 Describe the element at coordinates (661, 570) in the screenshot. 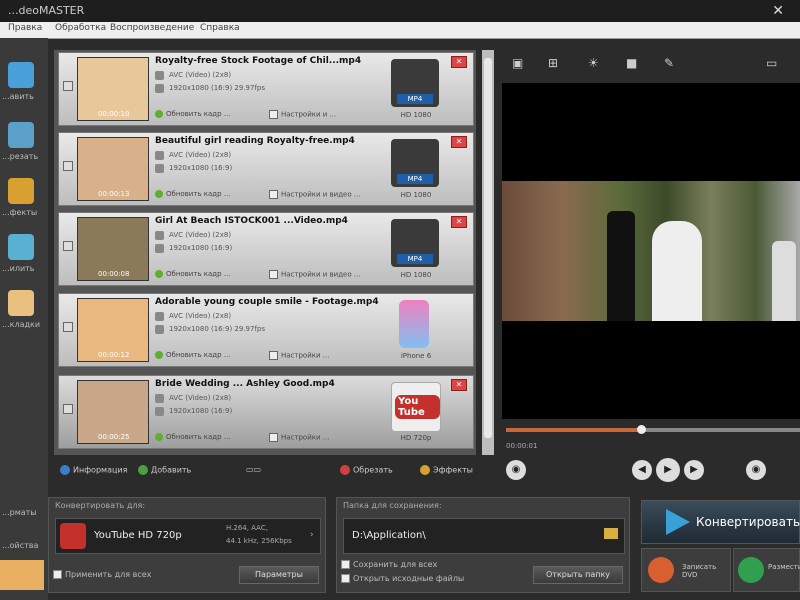

I see `dvd-icon` at that location.